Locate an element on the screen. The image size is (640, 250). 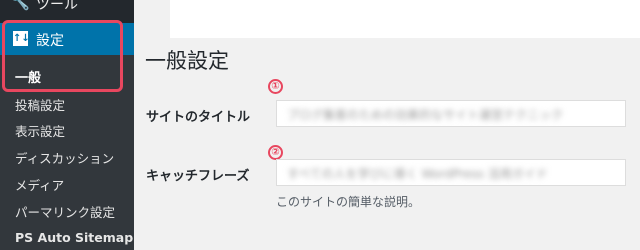
submenu-item-reading: 表示設定 is located at coordinates (40, 130).